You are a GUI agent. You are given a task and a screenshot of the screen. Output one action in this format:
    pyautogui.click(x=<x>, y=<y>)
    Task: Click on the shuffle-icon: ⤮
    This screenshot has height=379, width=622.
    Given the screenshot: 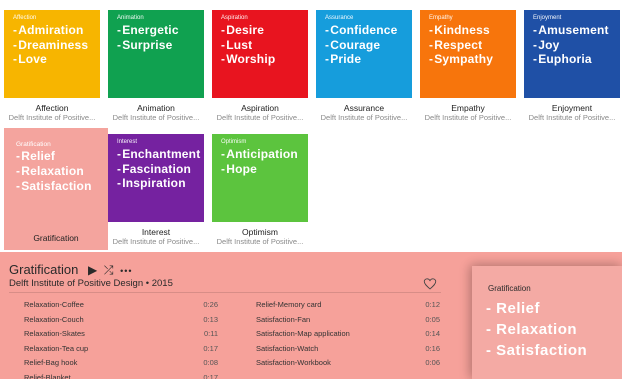 What is the action you would take?
    pyautogui.click(x=109, y=270)
    